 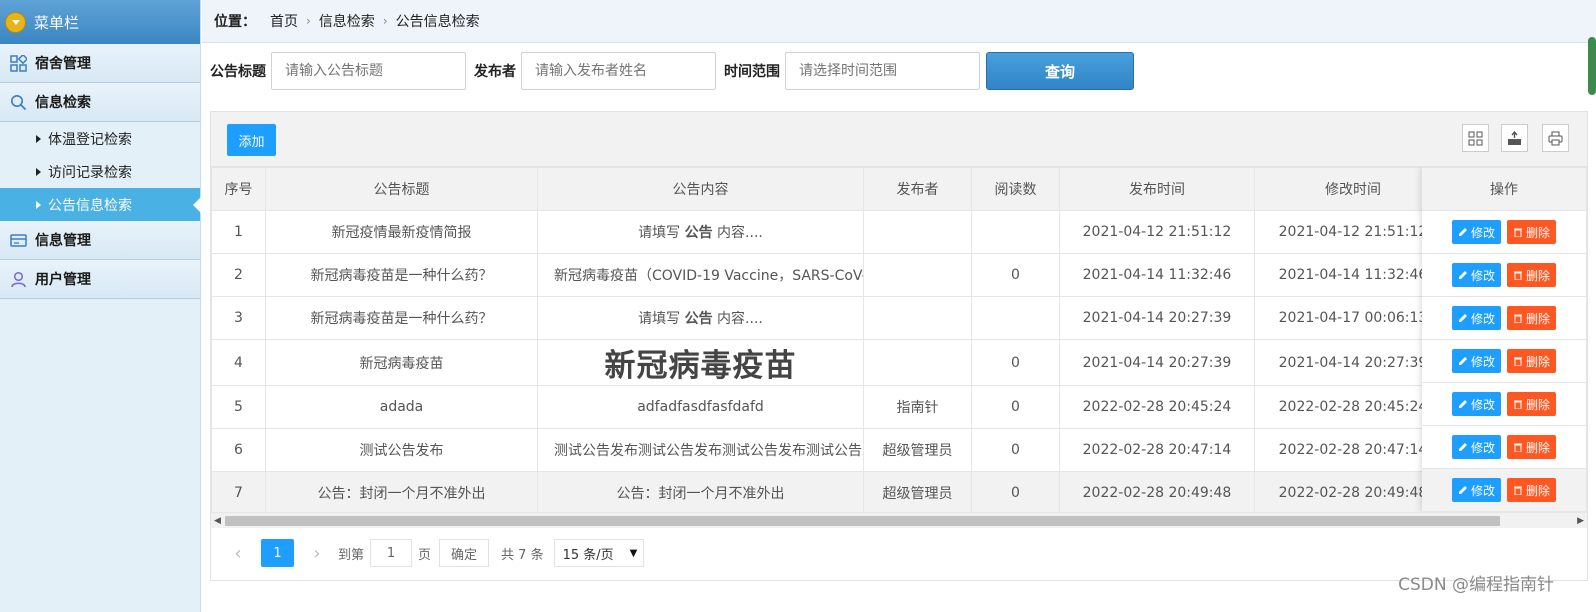 I want to click on cell-title: 新冠病毒疫苗, so click(x=401, y=362).